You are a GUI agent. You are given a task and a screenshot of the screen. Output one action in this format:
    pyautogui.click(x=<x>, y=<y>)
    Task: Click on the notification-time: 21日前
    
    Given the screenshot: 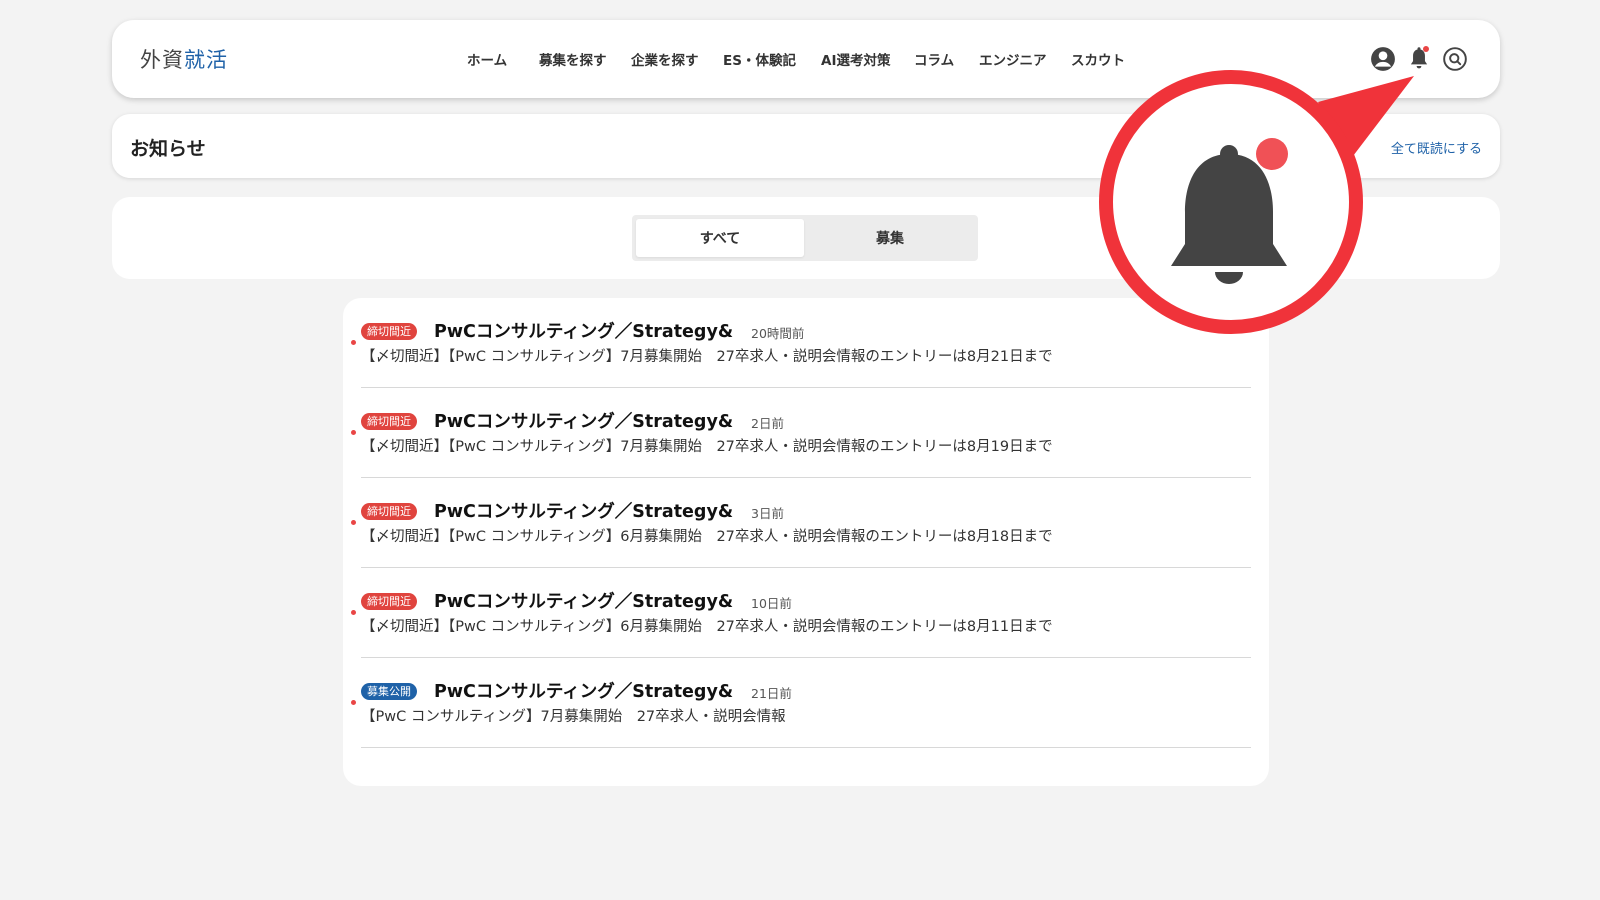 What is the action you would take?
    pyautogui.click(x=771, y=693)
    